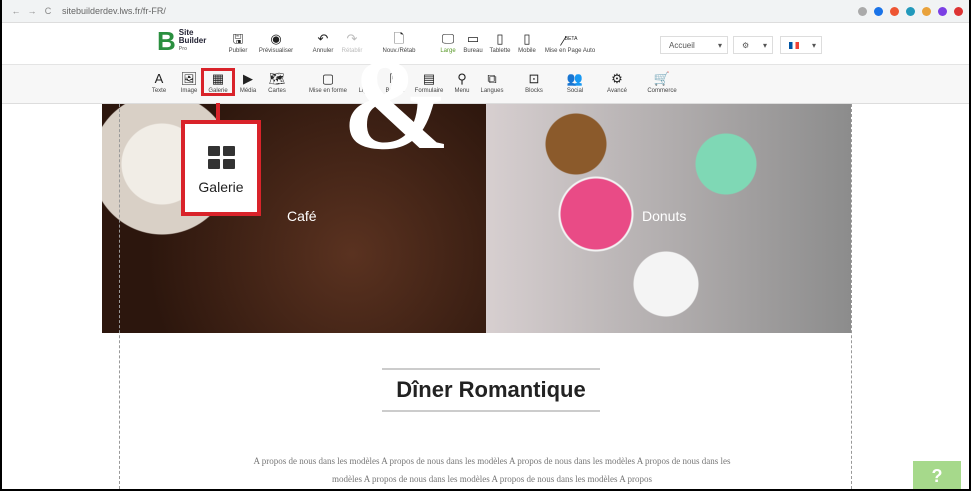 The height and width of the screenshot is (491, 971). I want to click on label: Annuler, so click(323, 51).